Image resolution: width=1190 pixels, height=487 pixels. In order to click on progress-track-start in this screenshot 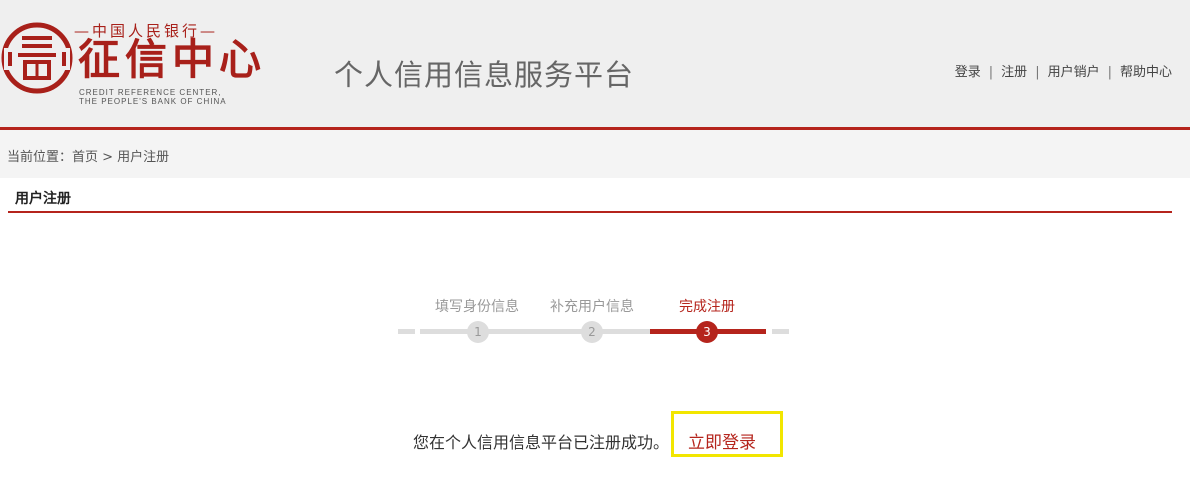, I will do `click(406, 331)`.